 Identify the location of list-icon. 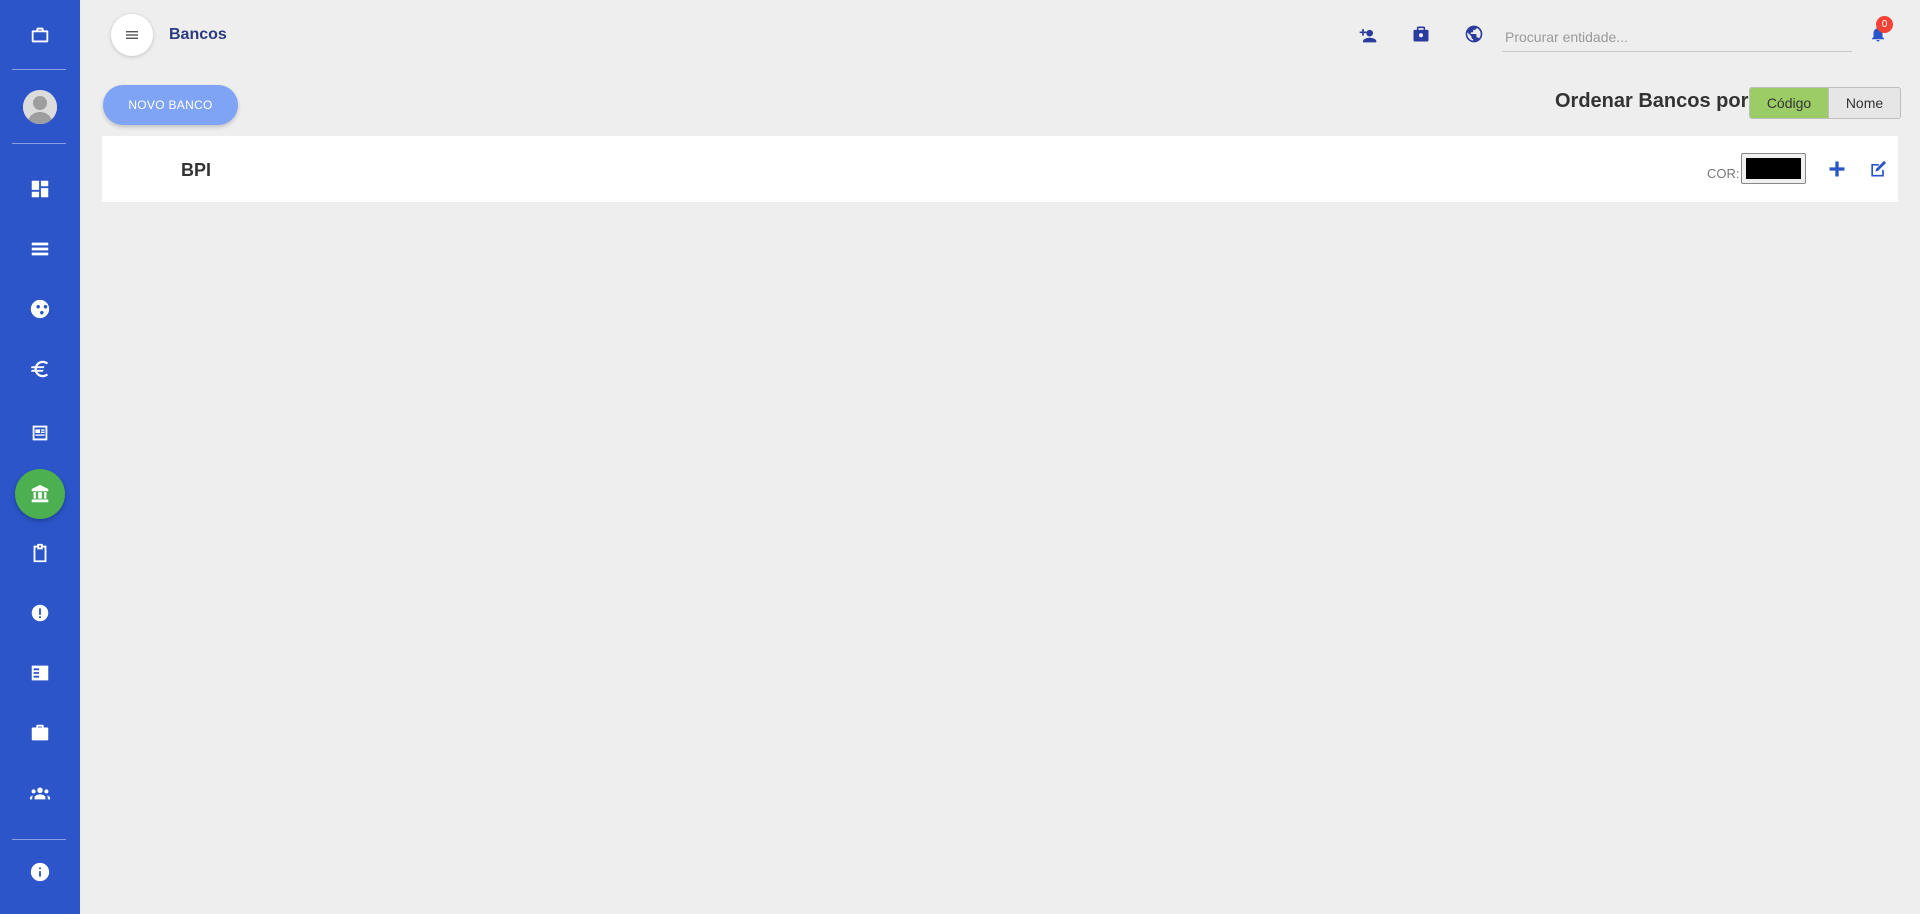
(40, 249).